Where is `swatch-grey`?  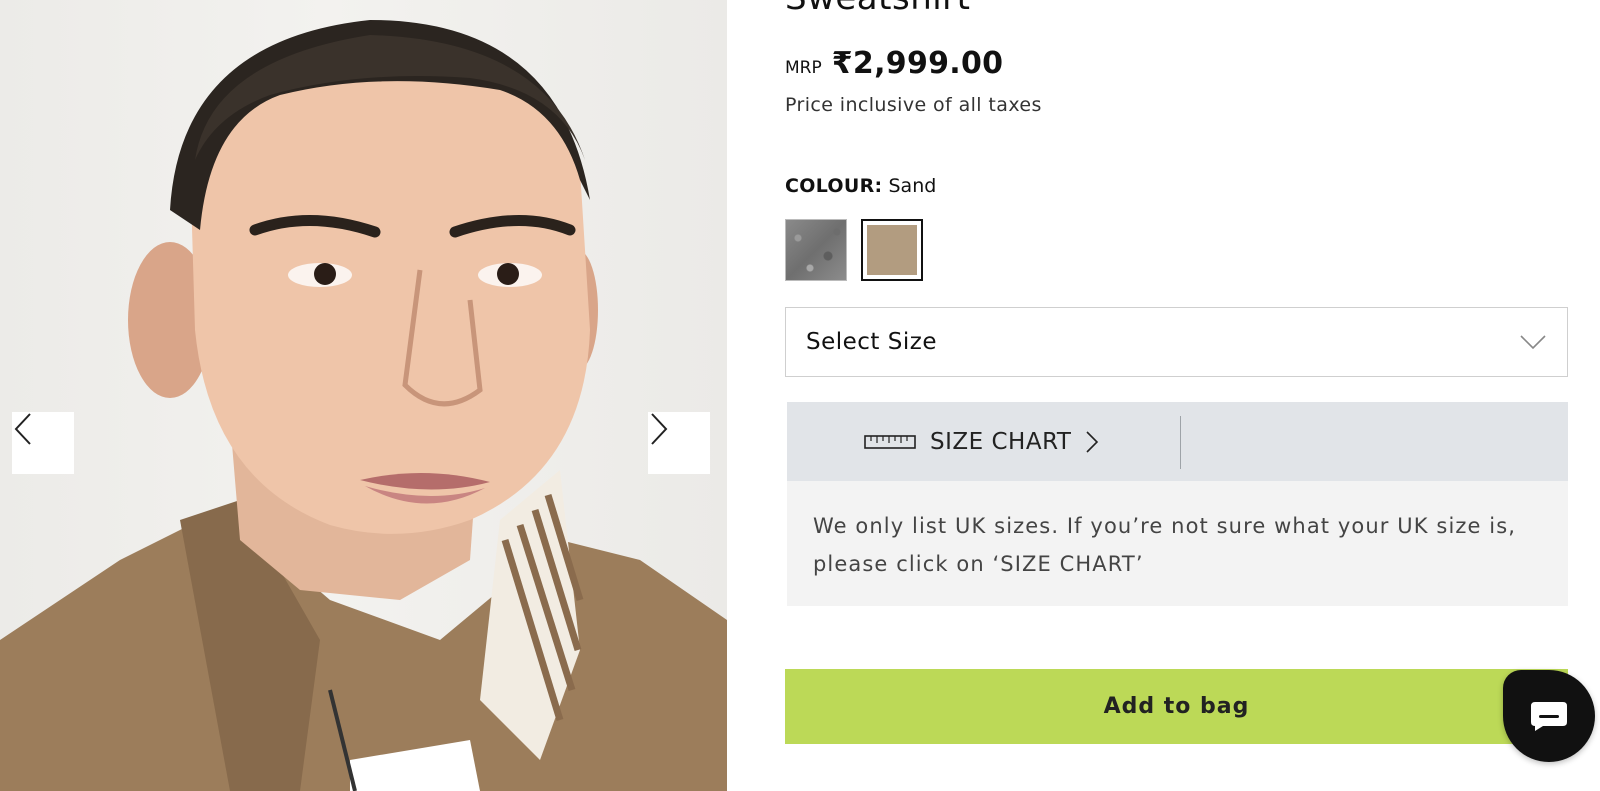
swatch-grey is located at coordinates (816, 250).